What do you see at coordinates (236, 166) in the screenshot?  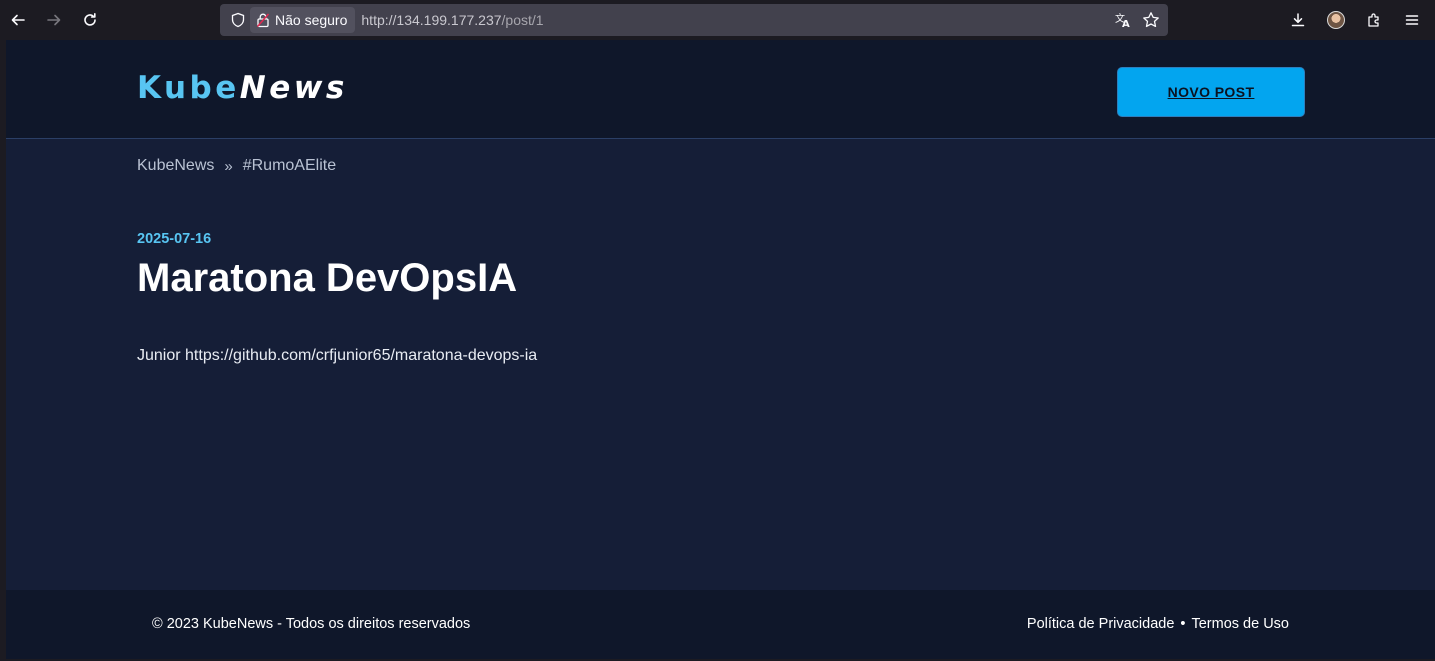 I see `breadcrumb: KubeNews » #RumoAElite` at bounding box center [236, 166].